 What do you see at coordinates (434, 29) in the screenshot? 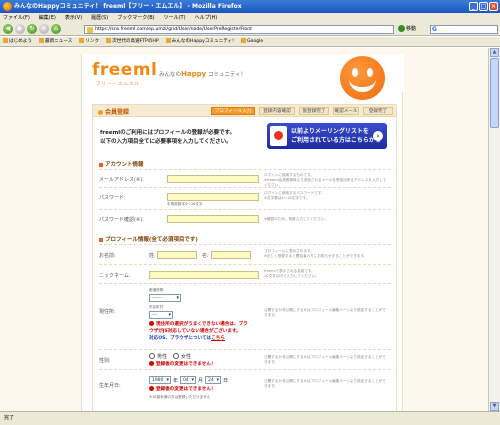
I see `google-icon: G` at bounding box center [434, 29].